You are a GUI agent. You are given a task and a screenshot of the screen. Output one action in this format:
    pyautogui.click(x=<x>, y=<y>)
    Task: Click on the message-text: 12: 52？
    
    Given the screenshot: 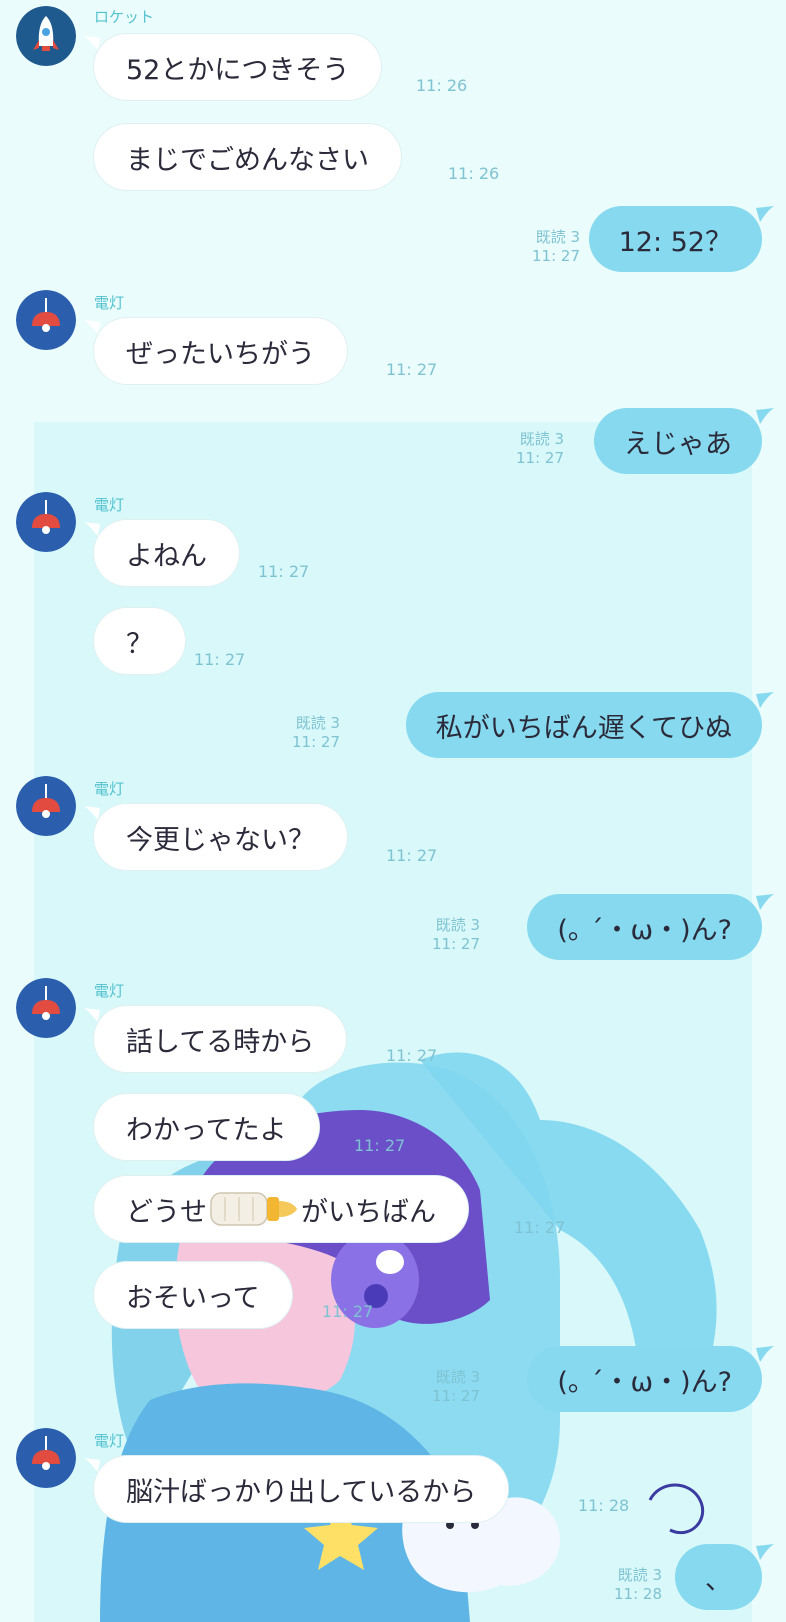 What is the action you would take?
    pyautogui.click(x=675, y=242)
    